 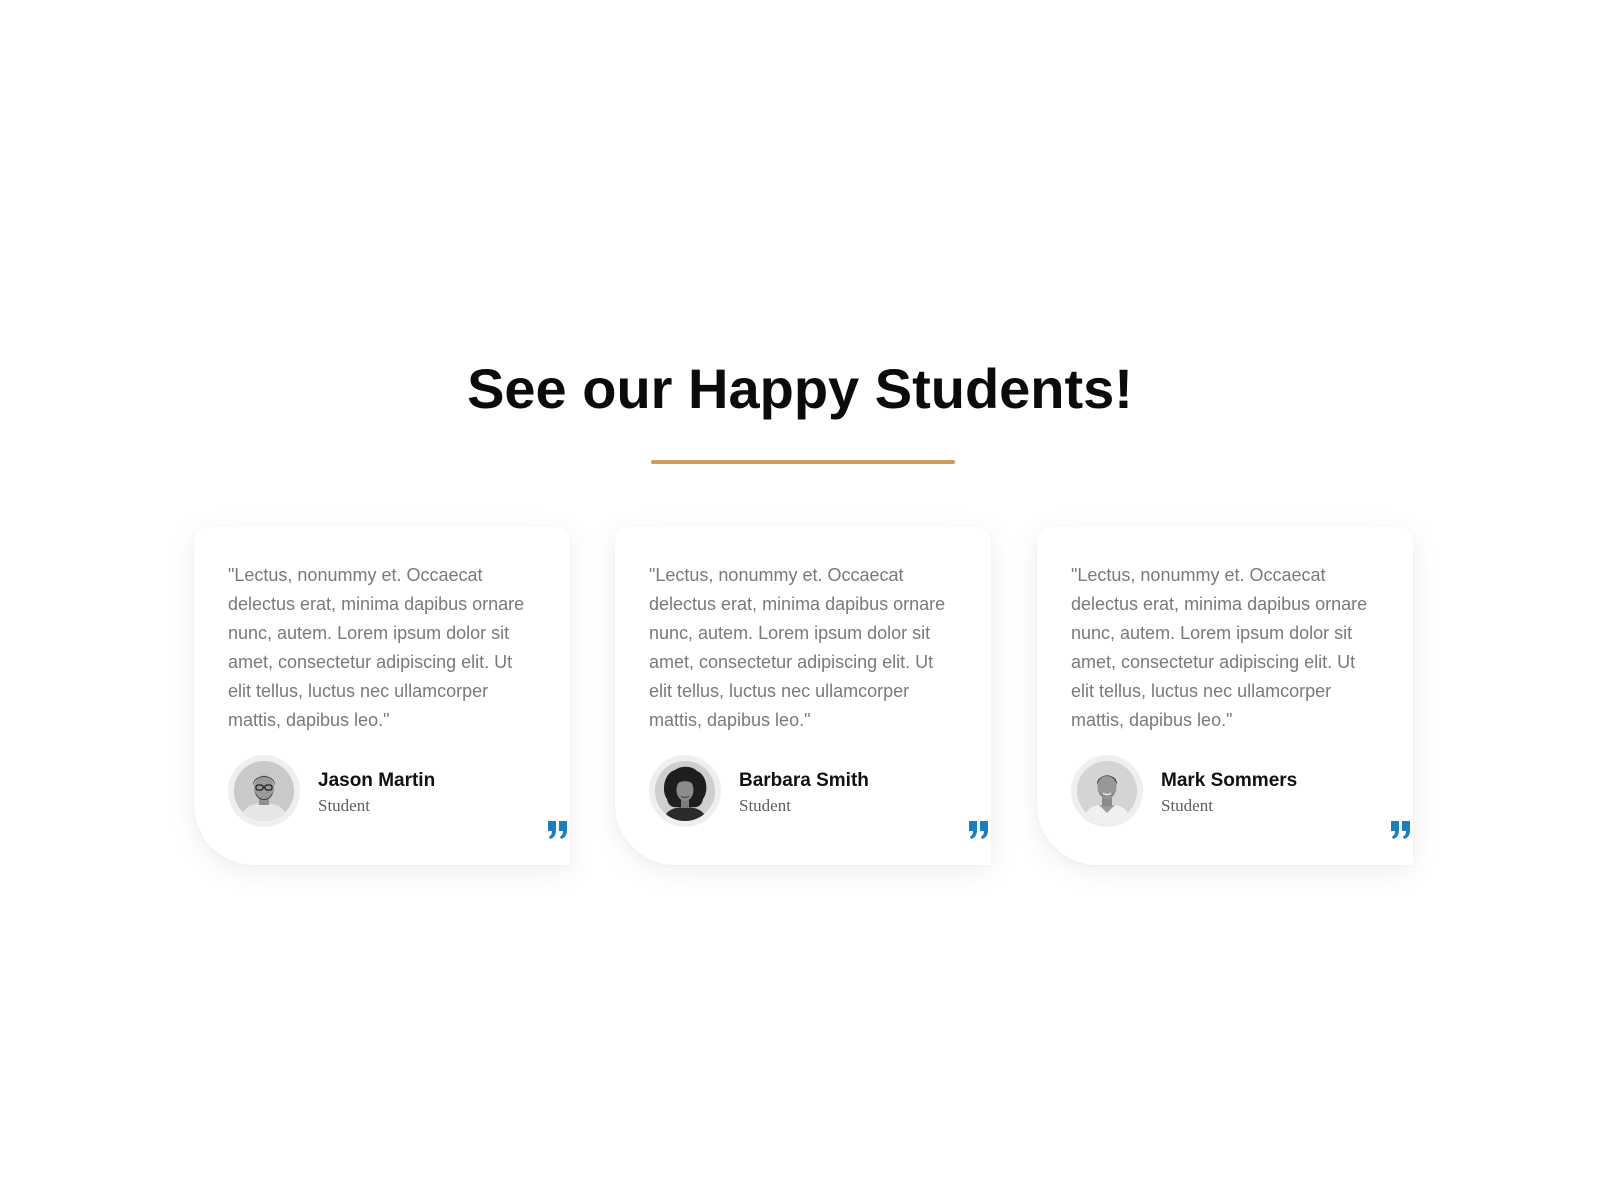 I want to click on testimonial-author: Barbara Smith Student, so click(x=809, y=792).